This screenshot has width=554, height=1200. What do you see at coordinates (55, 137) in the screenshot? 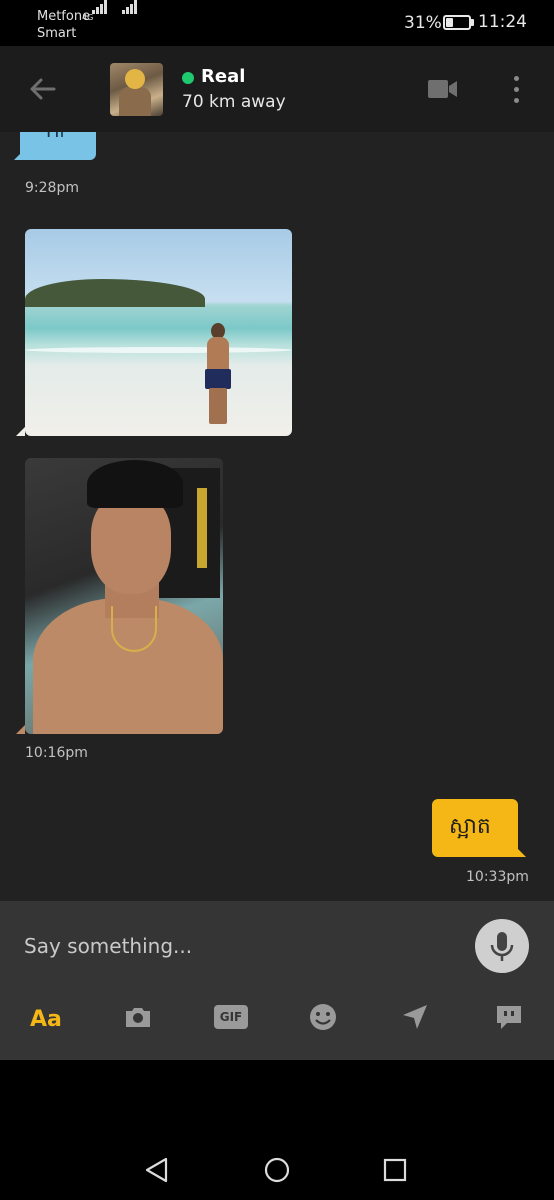
I see `message-text: Hi` at bounding box center [55, 137].